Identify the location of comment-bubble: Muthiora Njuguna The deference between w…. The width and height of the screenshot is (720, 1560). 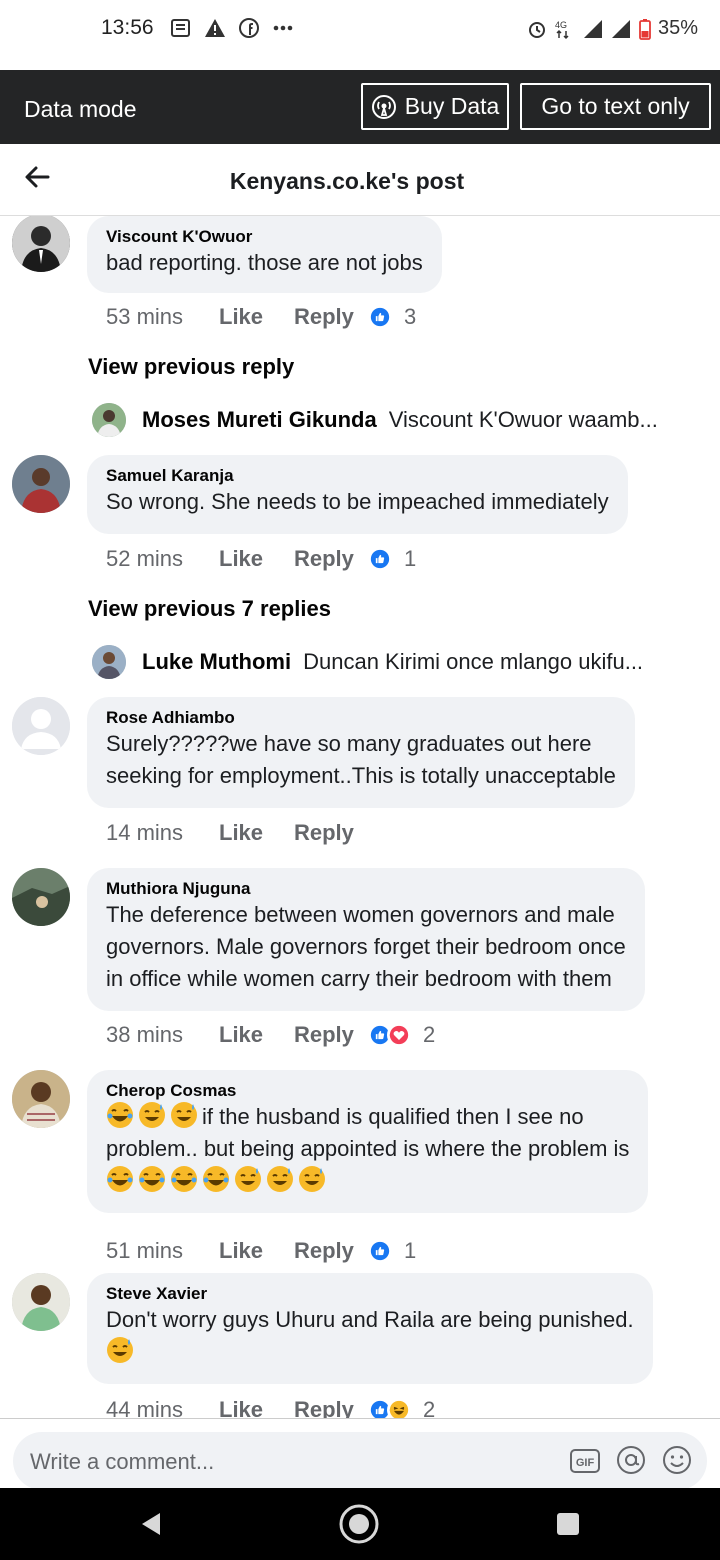
(366, 939).